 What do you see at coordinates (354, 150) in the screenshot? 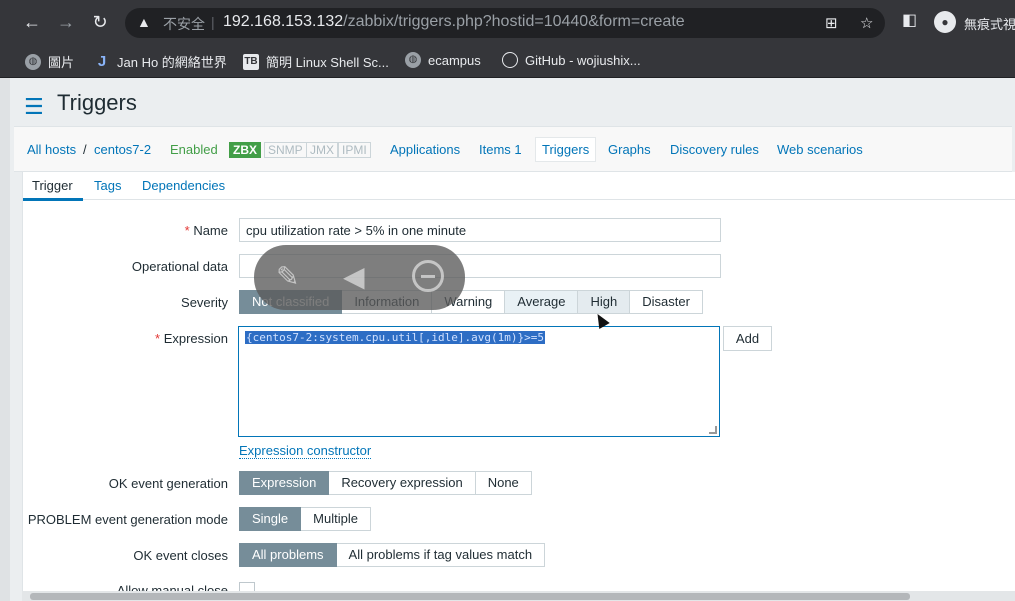
I see `ipmi-badge: IPMI` at bounding box center [354, 150].